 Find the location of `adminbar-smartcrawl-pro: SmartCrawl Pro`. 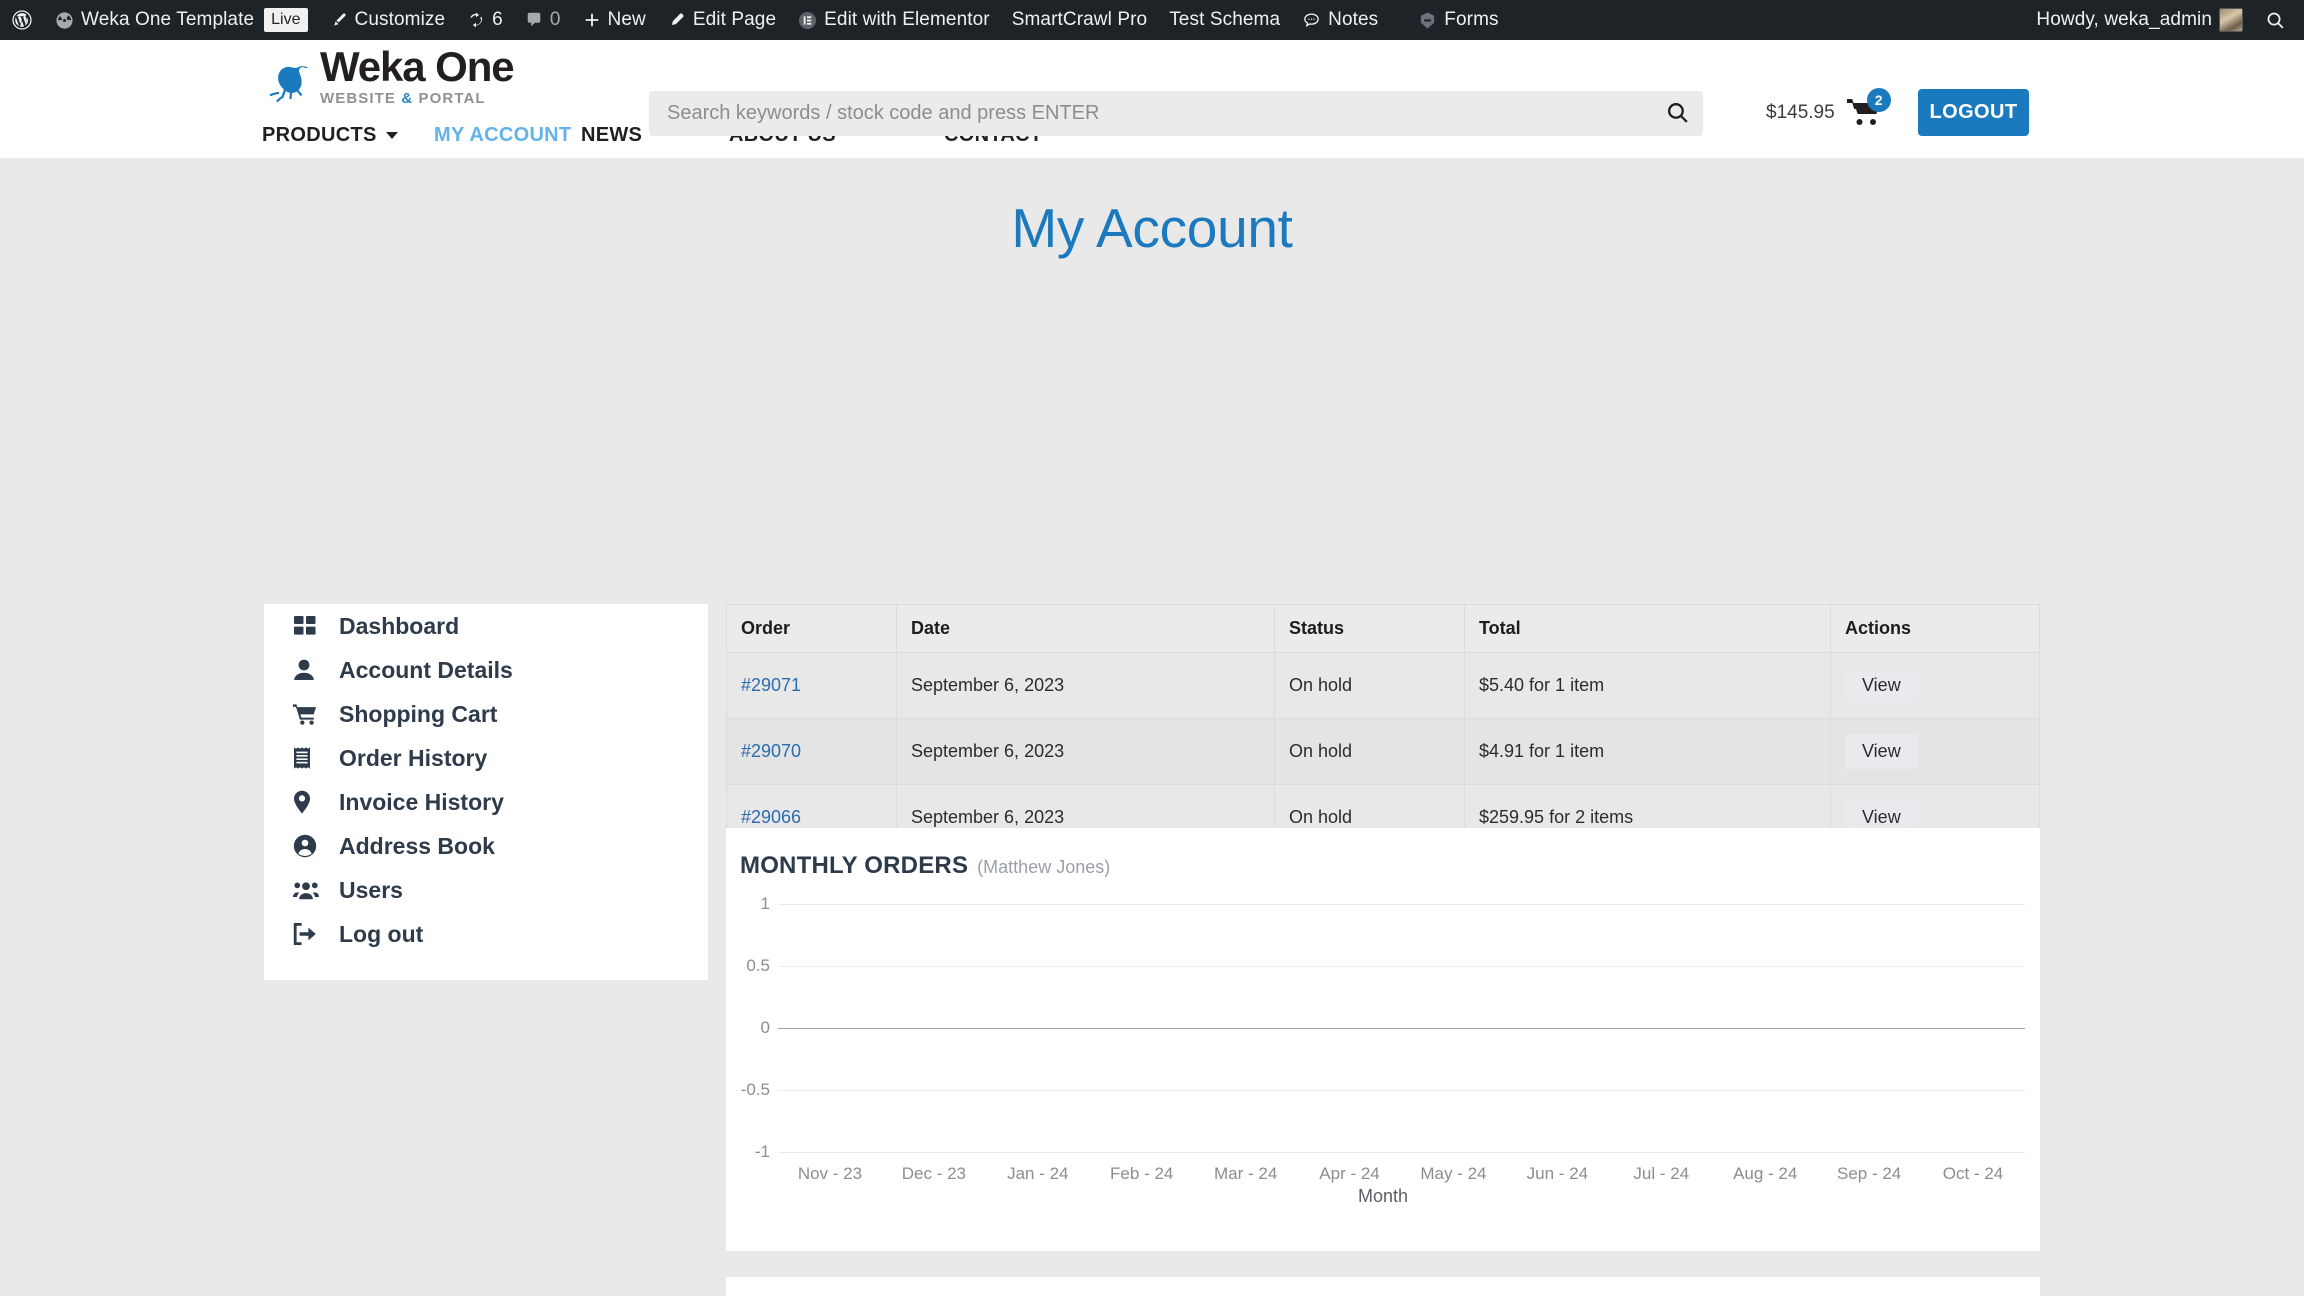

adminbar-smartcrawl-pro: SmartCrawl Pro is located at coordinates (1079, 20).